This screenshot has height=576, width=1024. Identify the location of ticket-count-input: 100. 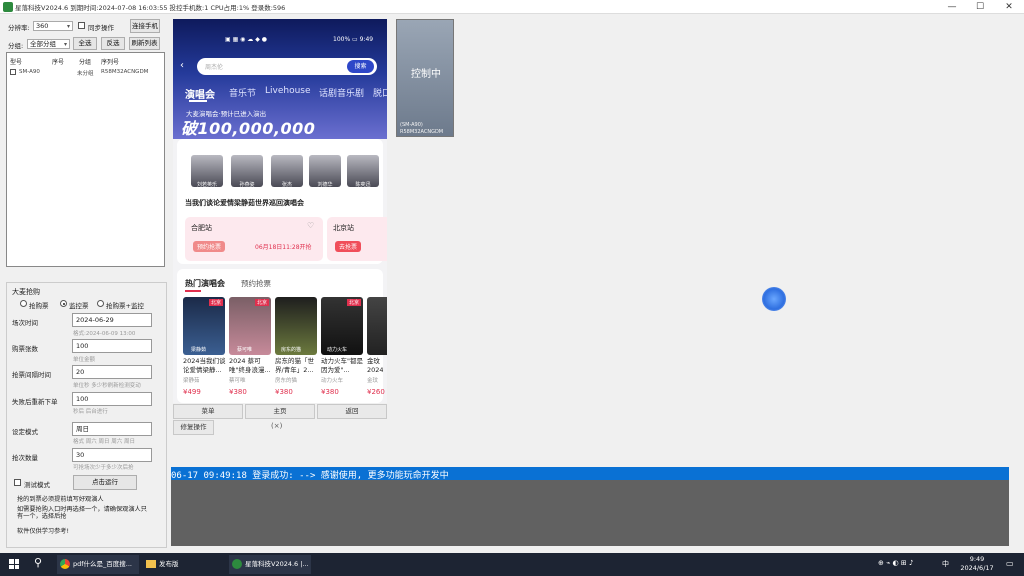
(112, 346).